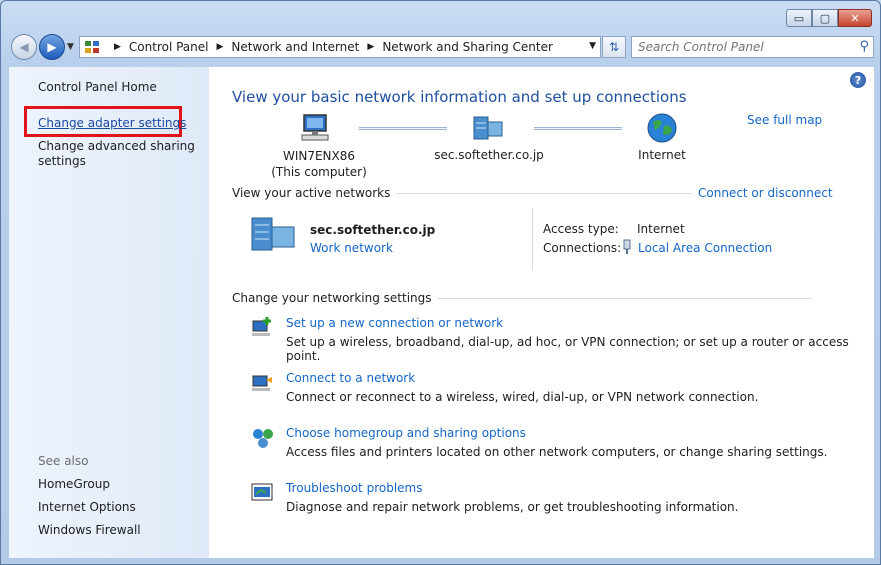 The width and height of the screenshot is (881, 565). Describe the element at coordinates (319, 164) in the screenshot. I see `map-computer-node: WIN7ENX86 (This computer)` at that location.